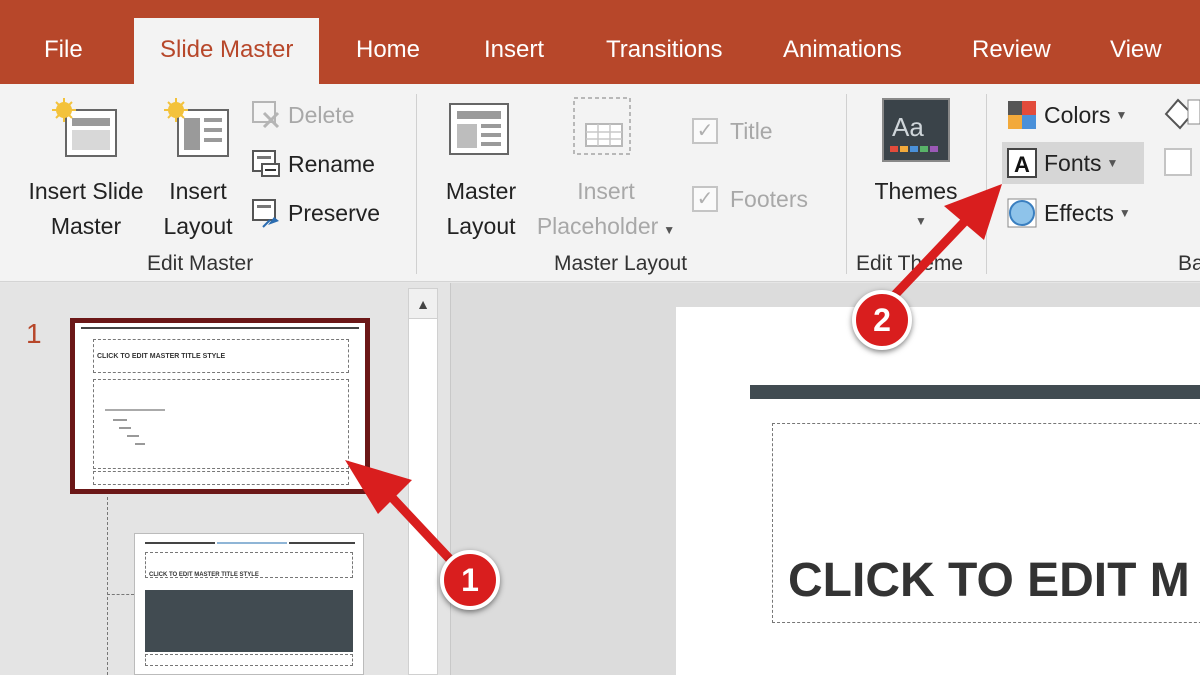  I want to click on step-badge-2: 2, so click(882, 320).